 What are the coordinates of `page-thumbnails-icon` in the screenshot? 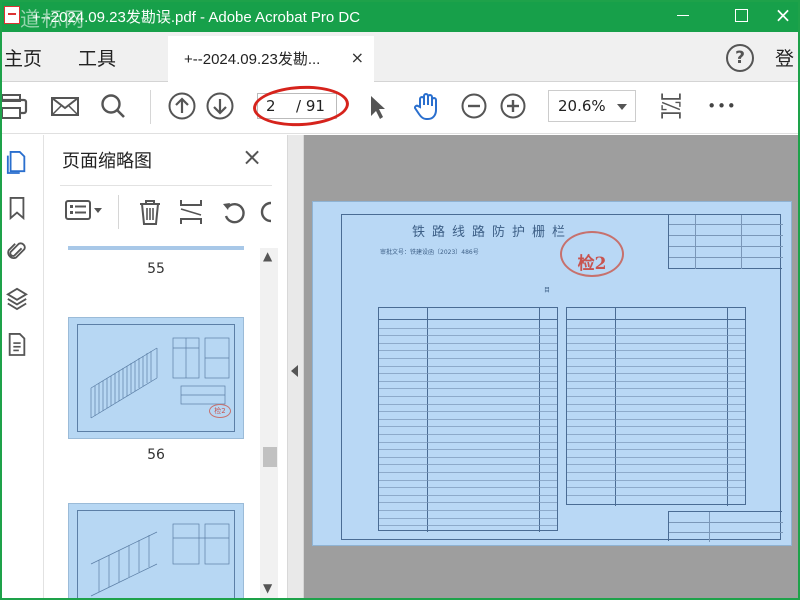 It's located at (17, 162).